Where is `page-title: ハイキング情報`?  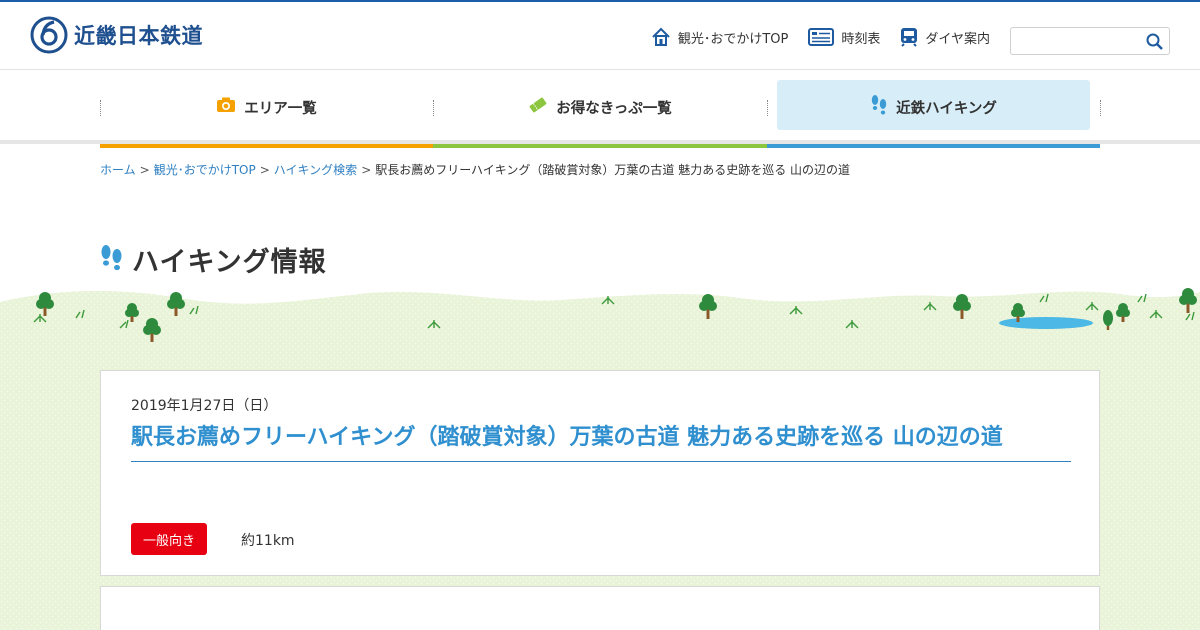 page-title: ハイキング情報 is located at coordinates (213, 259).